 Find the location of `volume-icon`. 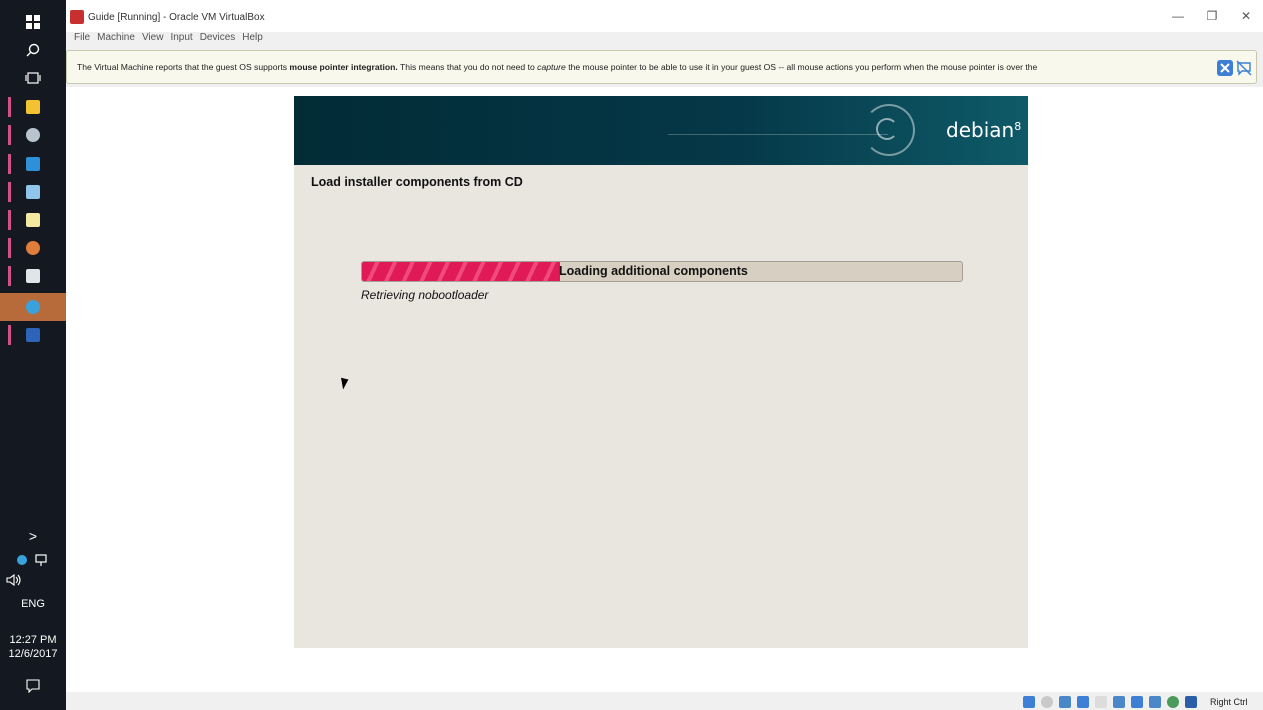

volume-icon is located at coordinates (33, 580).